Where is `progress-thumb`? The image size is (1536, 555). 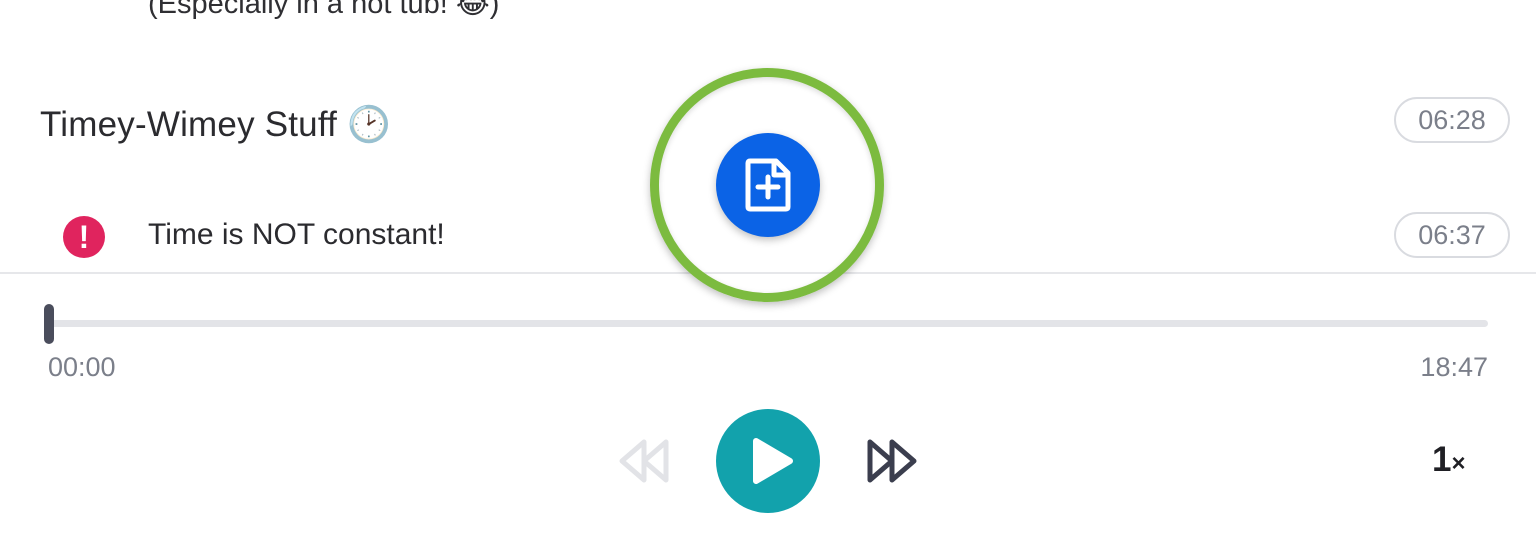
progress-thumb is located at coordinates (49, 324).